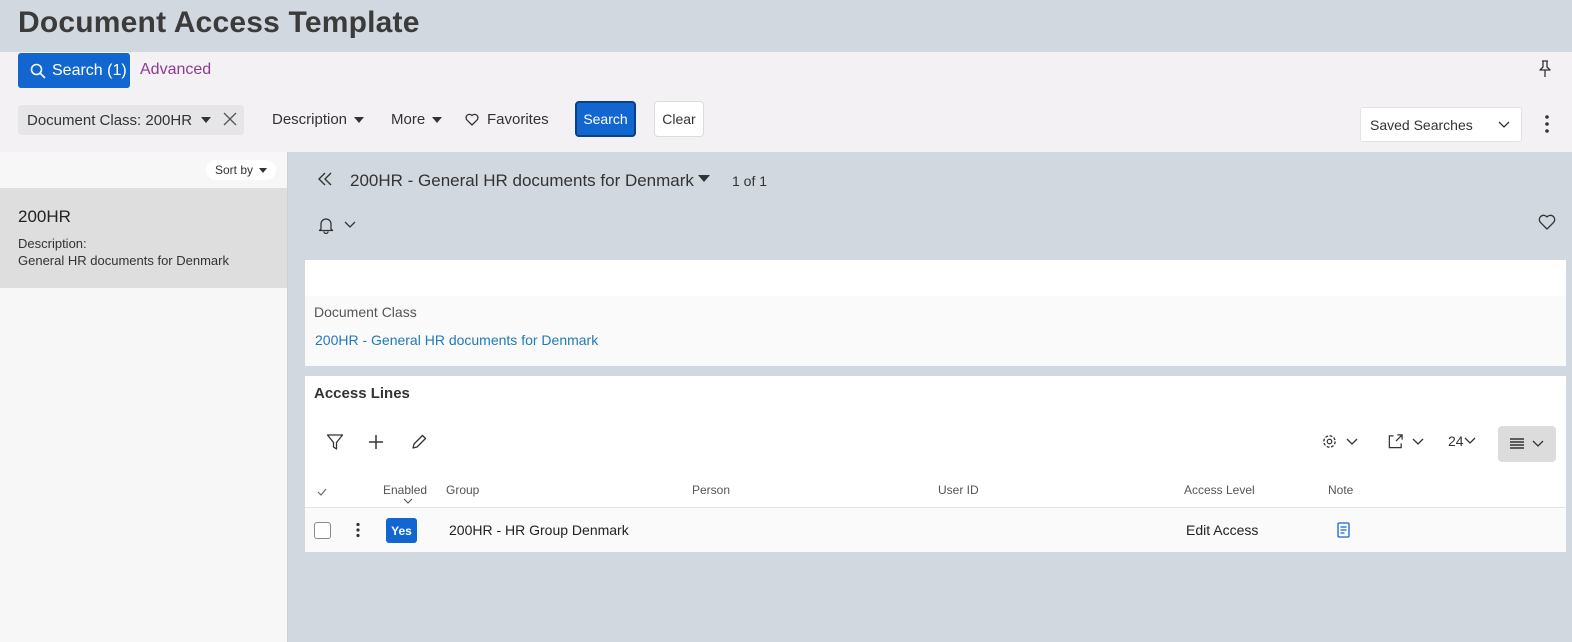  What do you see at coordinates (1340, 490) in the screenshot?
I see `column-header-note: Note` at bounding box center [1340, 490].